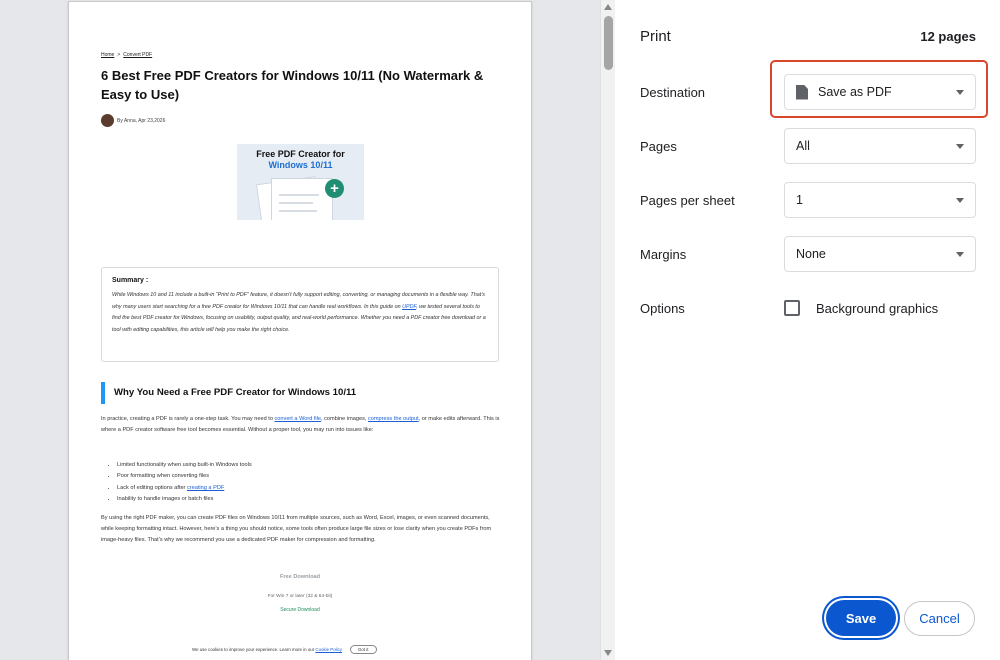 This screenshot has width=1000, height=660. I want to click on pages-per-sheet-value: 1, so click(799, 200).